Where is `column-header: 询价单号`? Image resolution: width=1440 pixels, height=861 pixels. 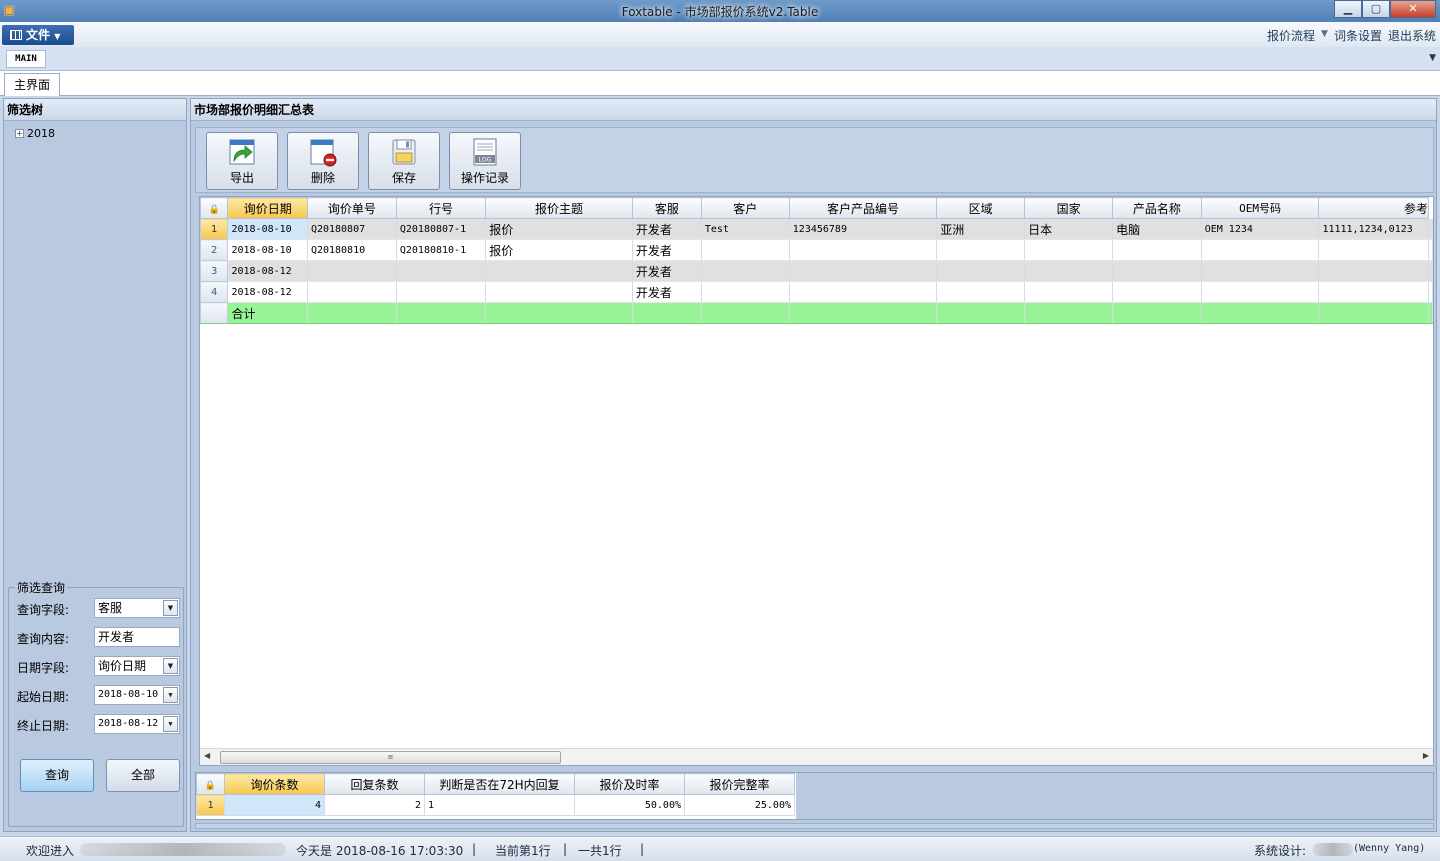
column-header: 询价单号 is located at coordinates (351, 208).